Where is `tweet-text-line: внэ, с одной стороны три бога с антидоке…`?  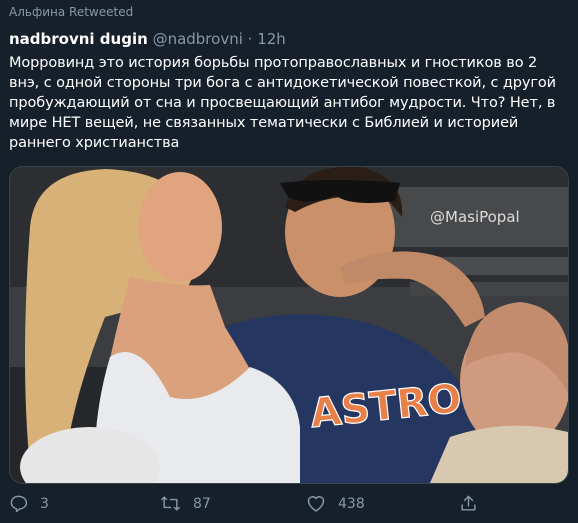
tweet-text-line: внэ, с одной стороны три бога с антидоке… is located at coordinates (282, 83).